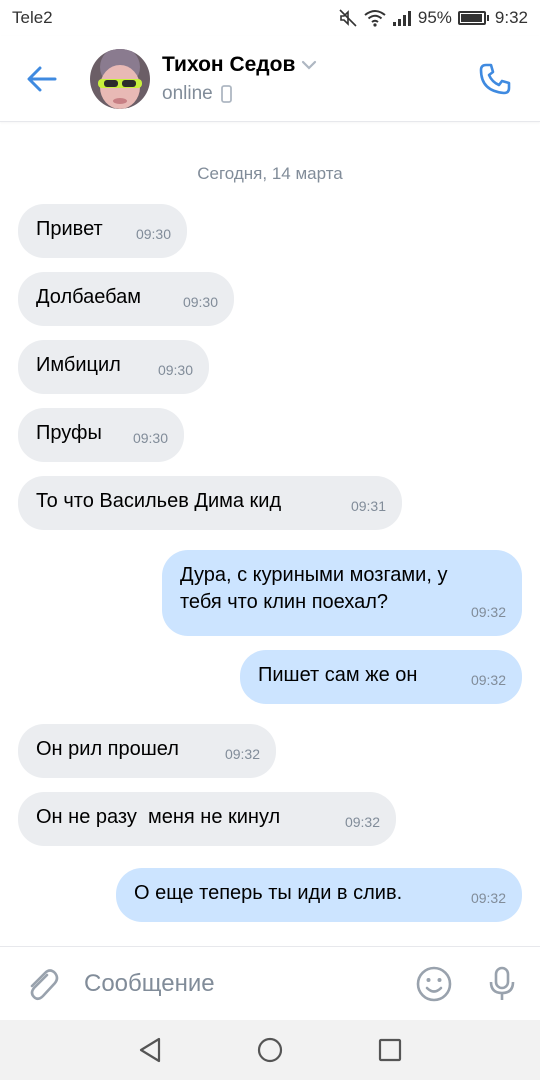  I want to click on message-bubble: Пруфы 09:30, so click(101, 435).